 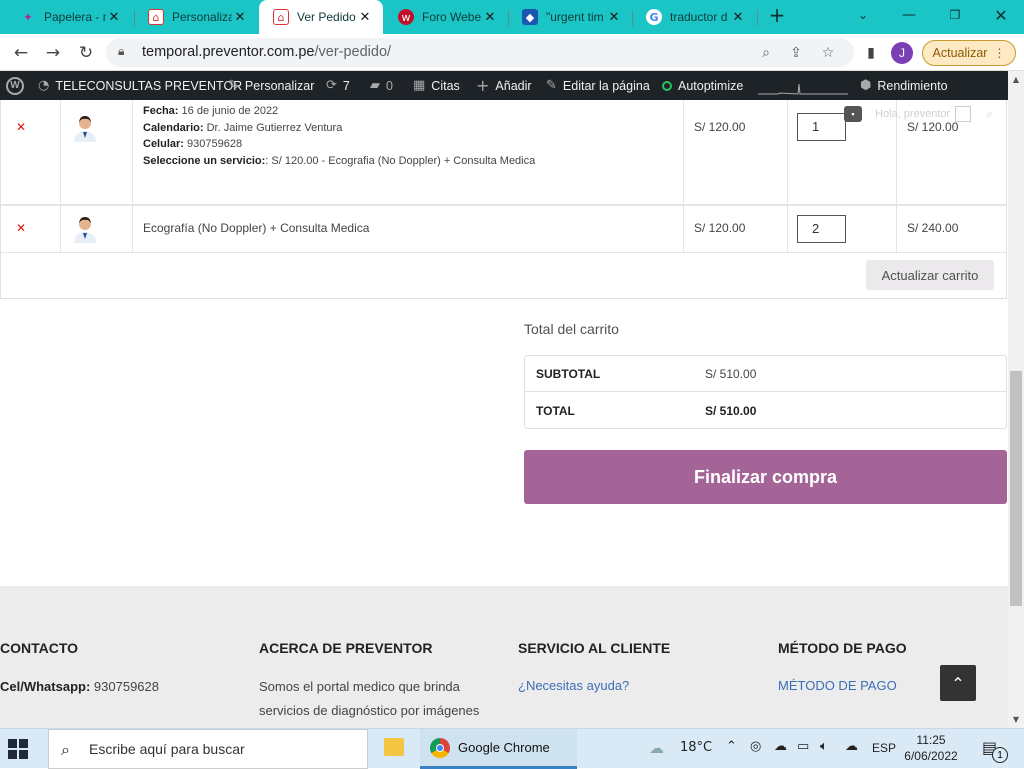 What do you see at coordinates (1016, 719) in the screenshot?
I see `scroll-down-arrow-icon: ▼` at bounding box center [1016, 719].